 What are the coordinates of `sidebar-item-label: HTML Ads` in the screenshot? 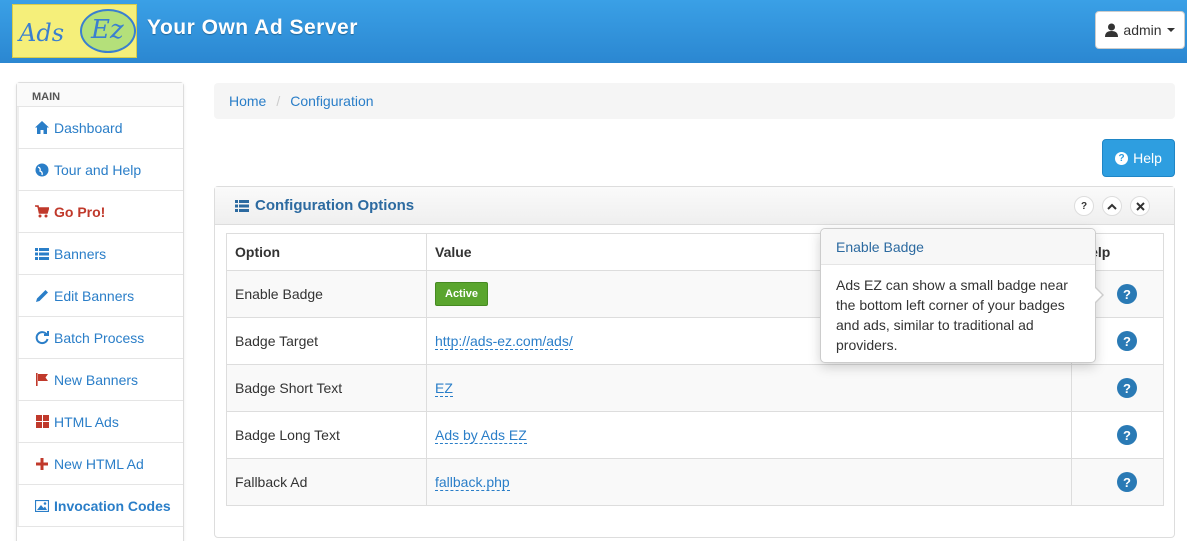 It's located at (86, 421).